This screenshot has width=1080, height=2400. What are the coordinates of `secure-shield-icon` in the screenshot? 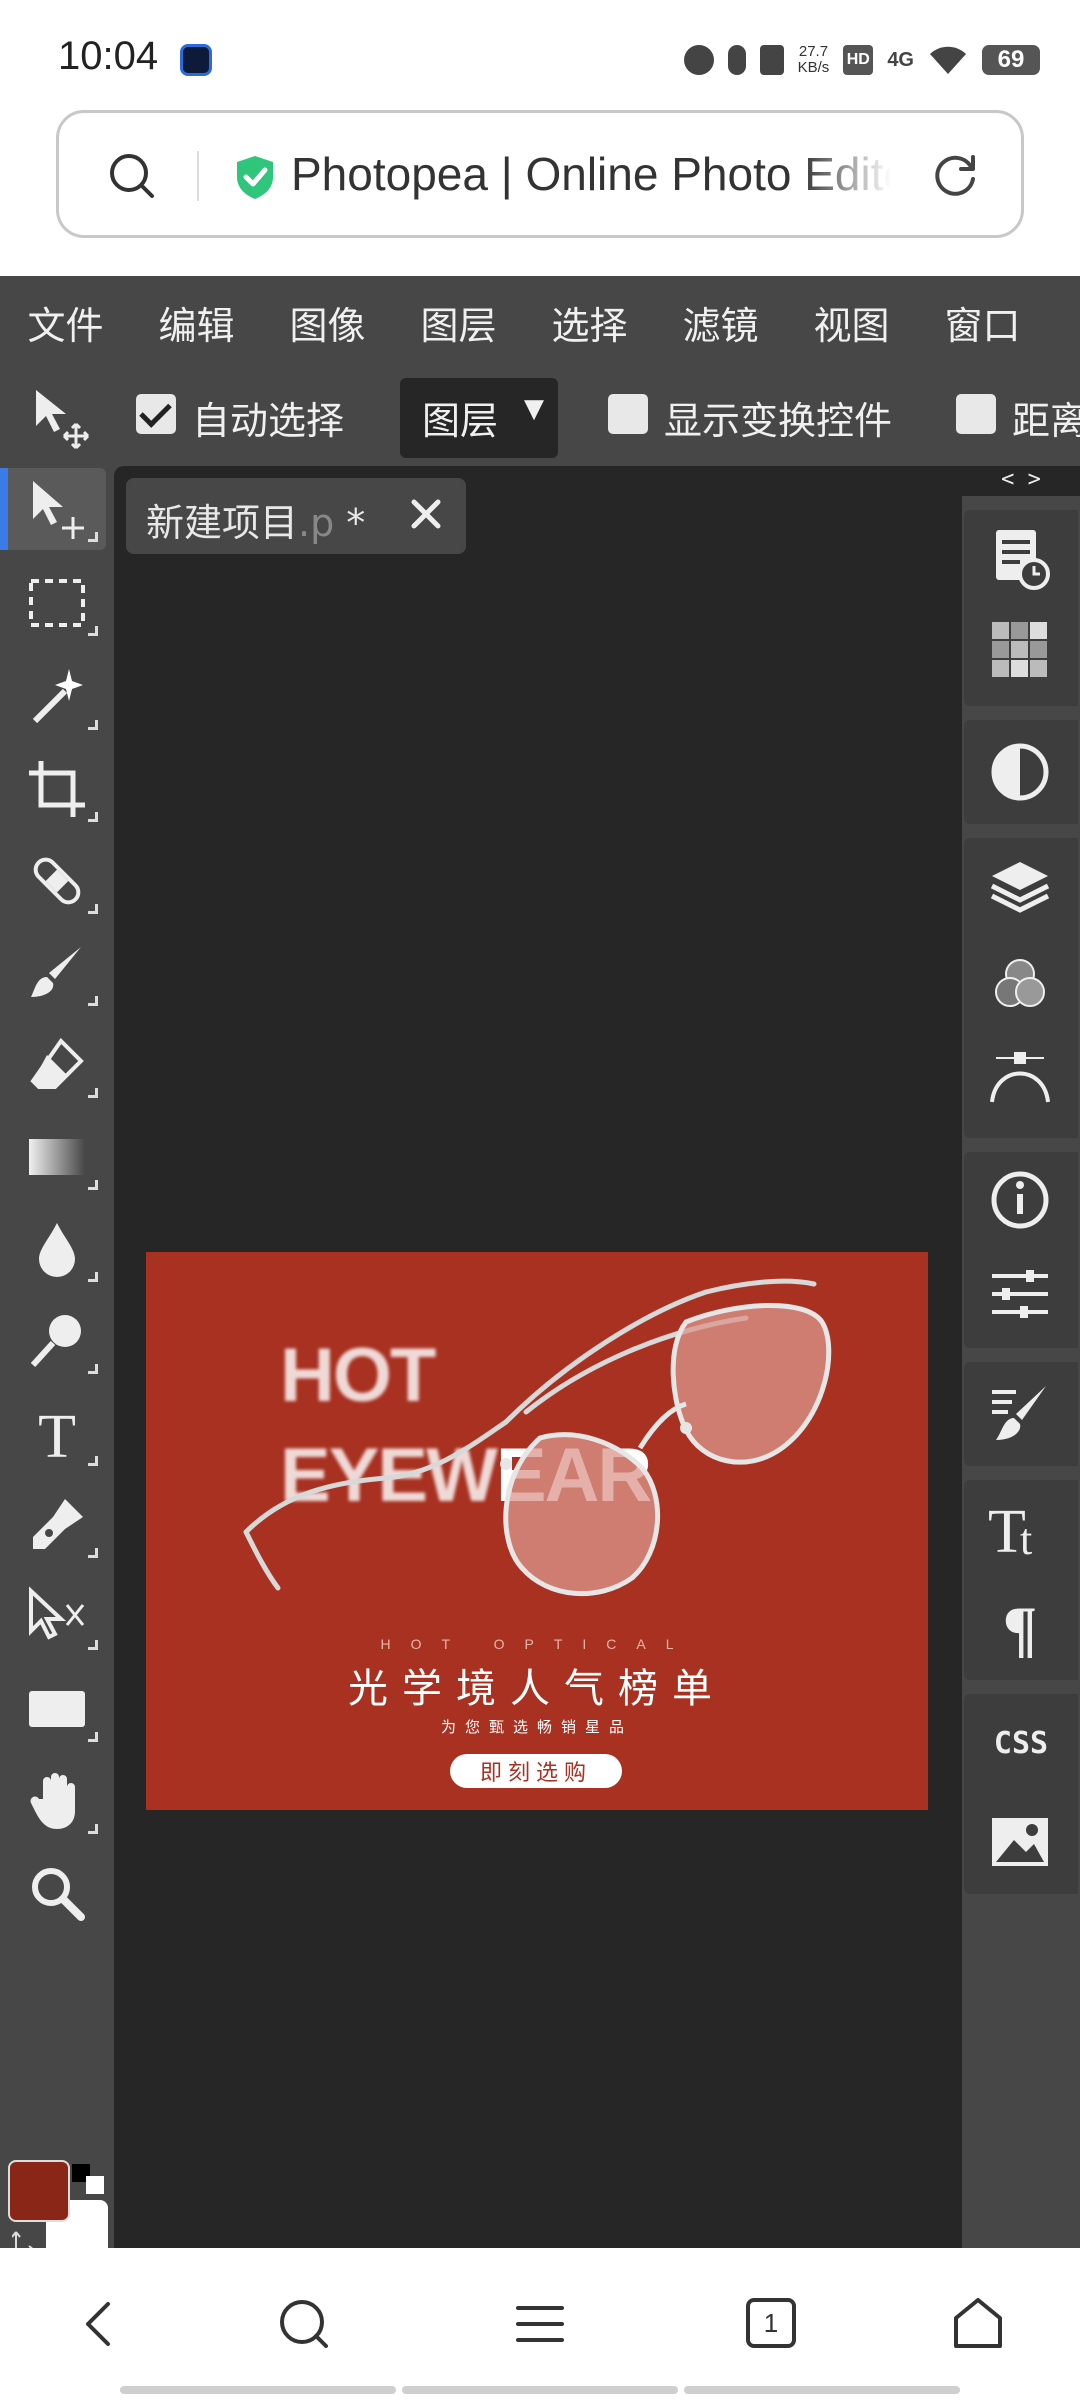 It's located at (255, 177).